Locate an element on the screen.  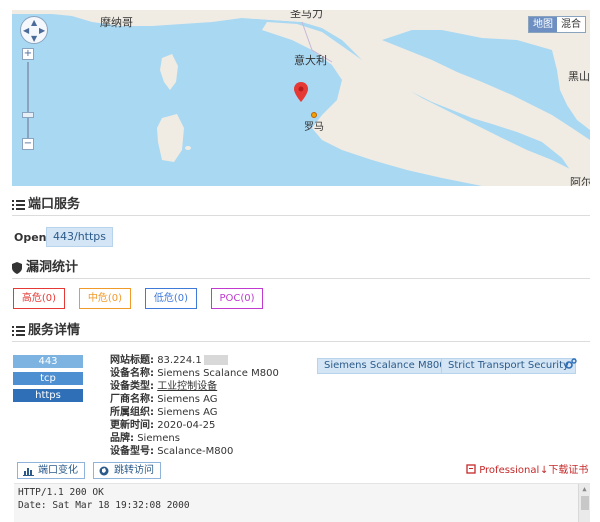
poc-badge: POC(0) is located at coordinates (237, 298).